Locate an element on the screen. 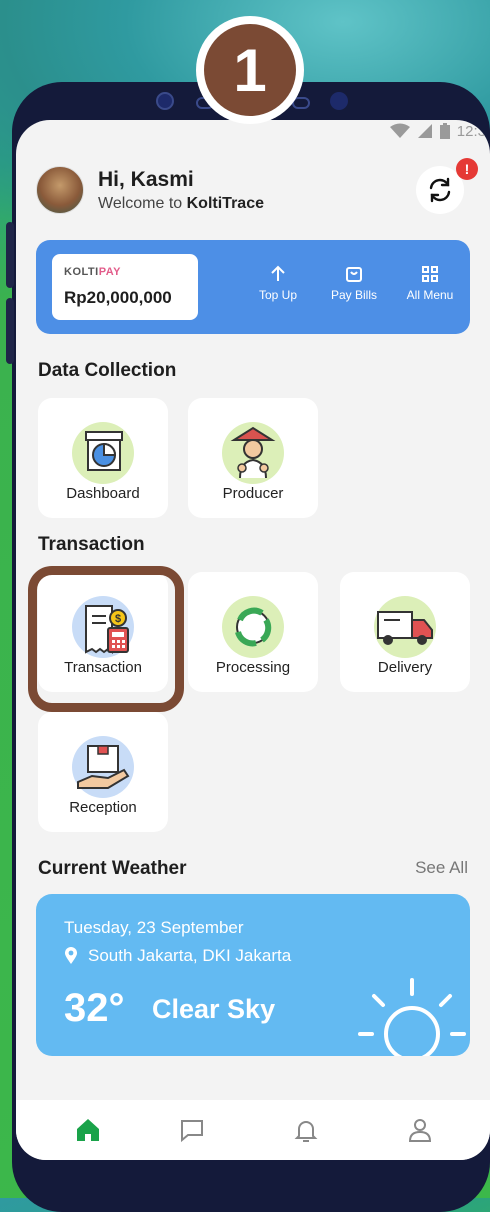 The width and height of the screenshot is (490, 1212). tile-reception: Reception is located at coordinates (103, 772).